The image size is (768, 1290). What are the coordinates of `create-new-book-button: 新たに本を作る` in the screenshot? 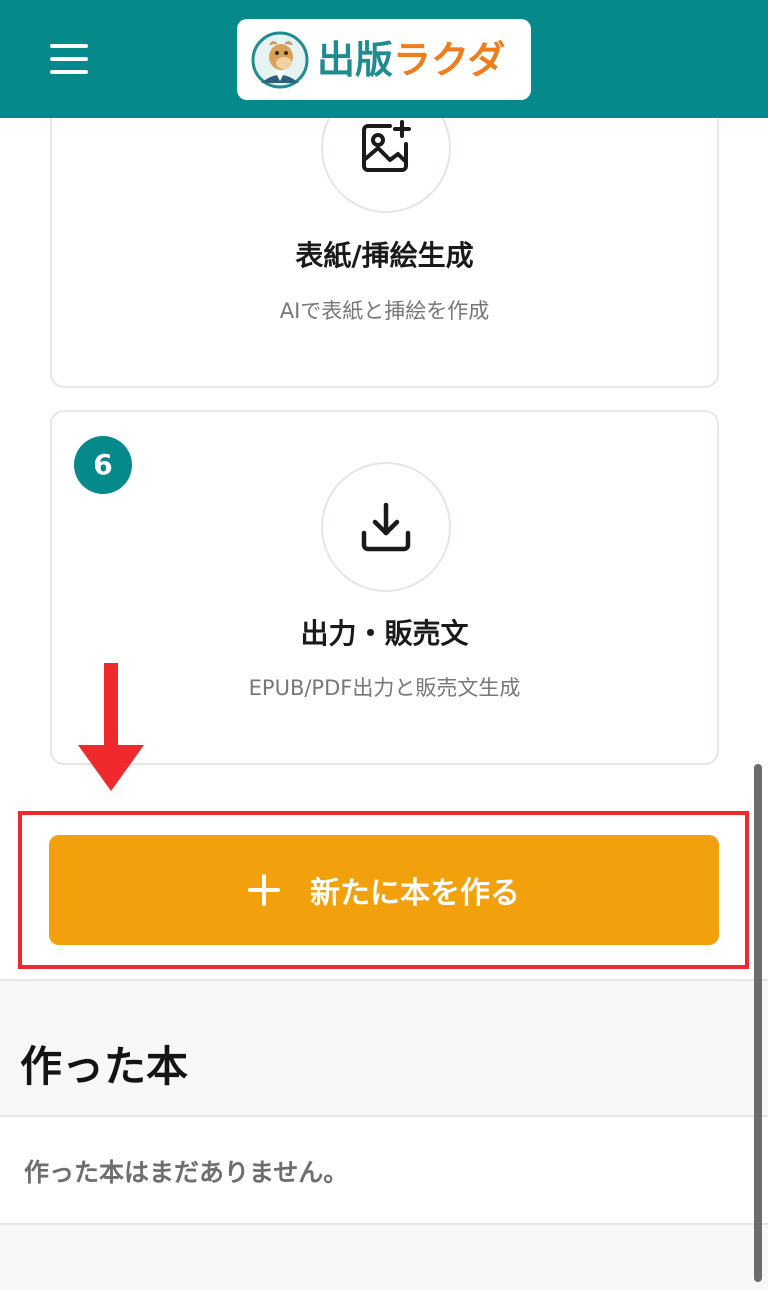 It's located at (384, 890).